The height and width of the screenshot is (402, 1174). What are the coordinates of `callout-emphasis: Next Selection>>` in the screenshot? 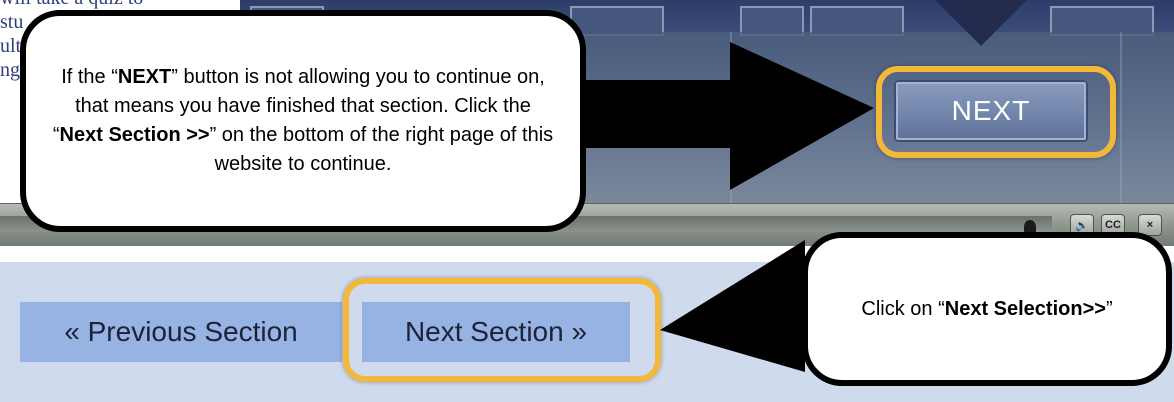 It's located at (1025, 308).